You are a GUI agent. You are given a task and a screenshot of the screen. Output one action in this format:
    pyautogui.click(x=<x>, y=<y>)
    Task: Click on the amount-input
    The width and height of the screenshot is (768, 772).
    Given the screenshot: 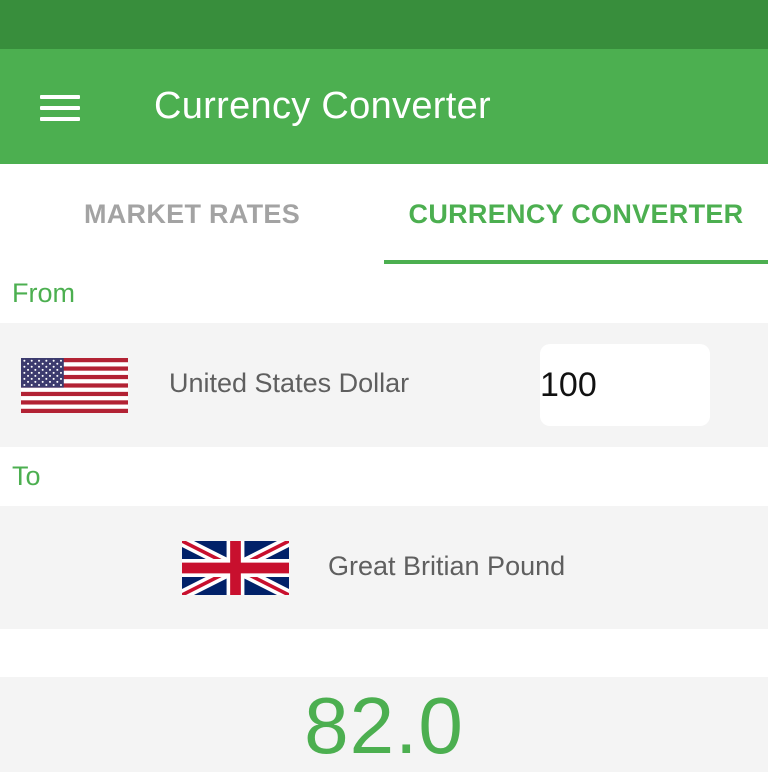 What is the action you would take?
    pyautogui.click(x=625, y=385)
    